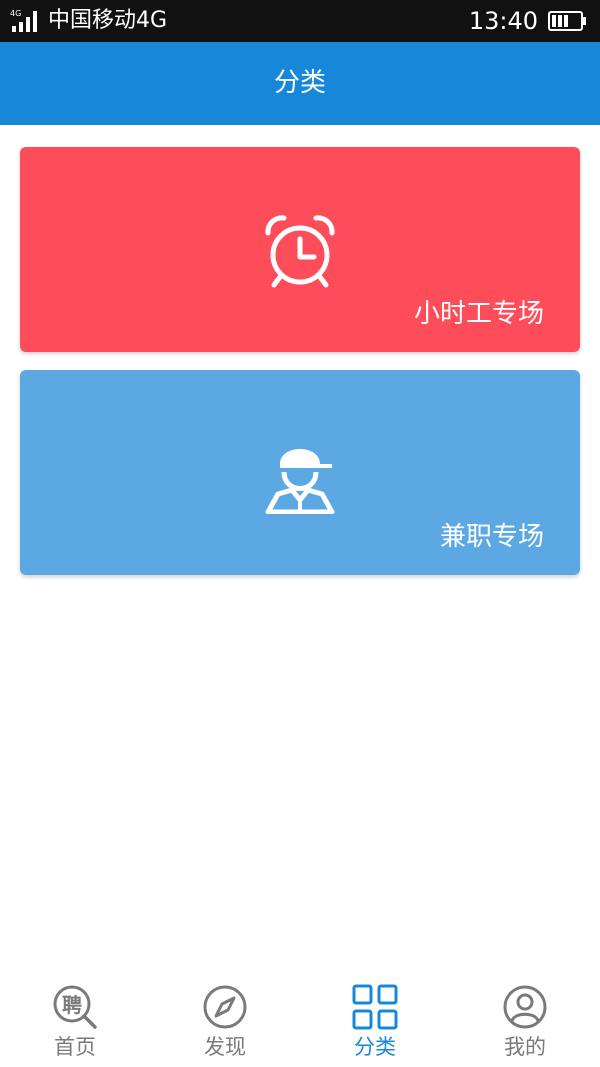  I want to click on status-right: 13:40, so click(528, 21).